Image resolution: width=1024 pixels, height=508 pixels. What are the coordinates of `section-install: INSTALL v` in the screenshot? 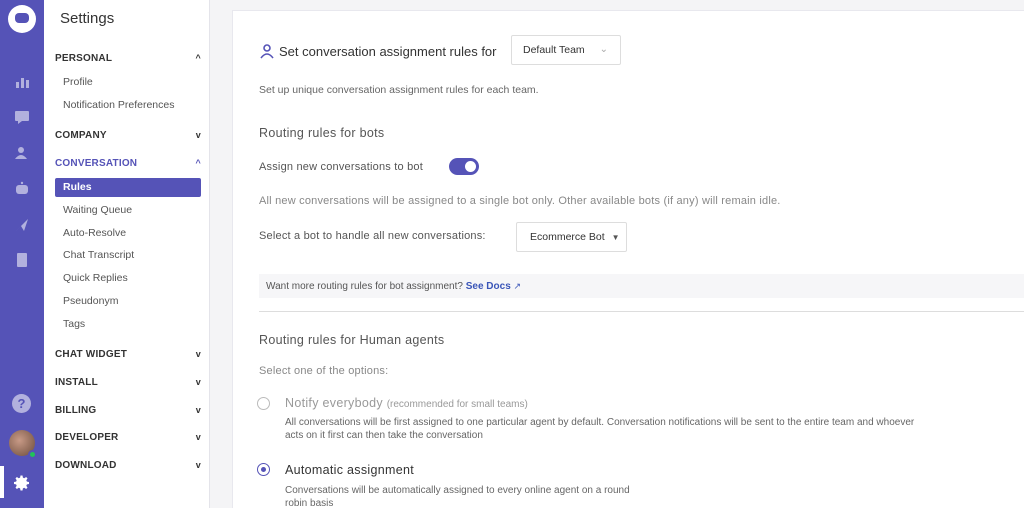 It's located at (128, 382).